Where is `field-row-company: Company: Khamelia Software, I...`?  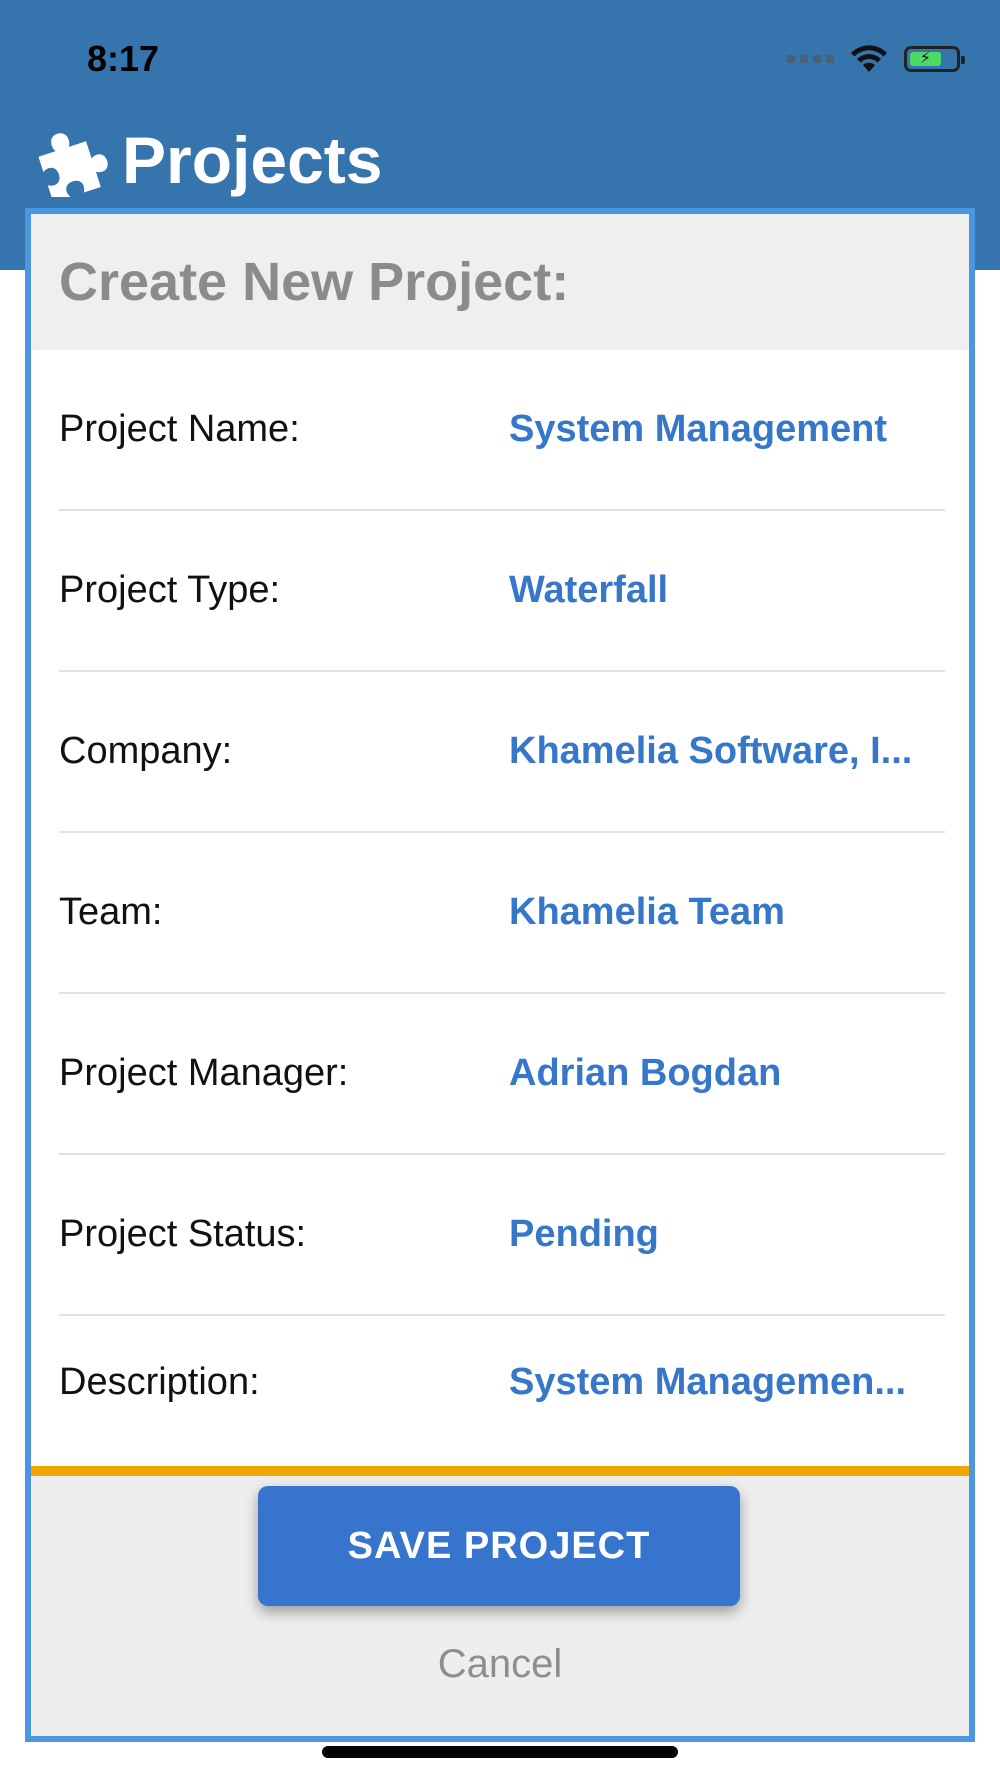 field-row-company: Company: Khamelia Software, I... is located at coordinates (502, 752).